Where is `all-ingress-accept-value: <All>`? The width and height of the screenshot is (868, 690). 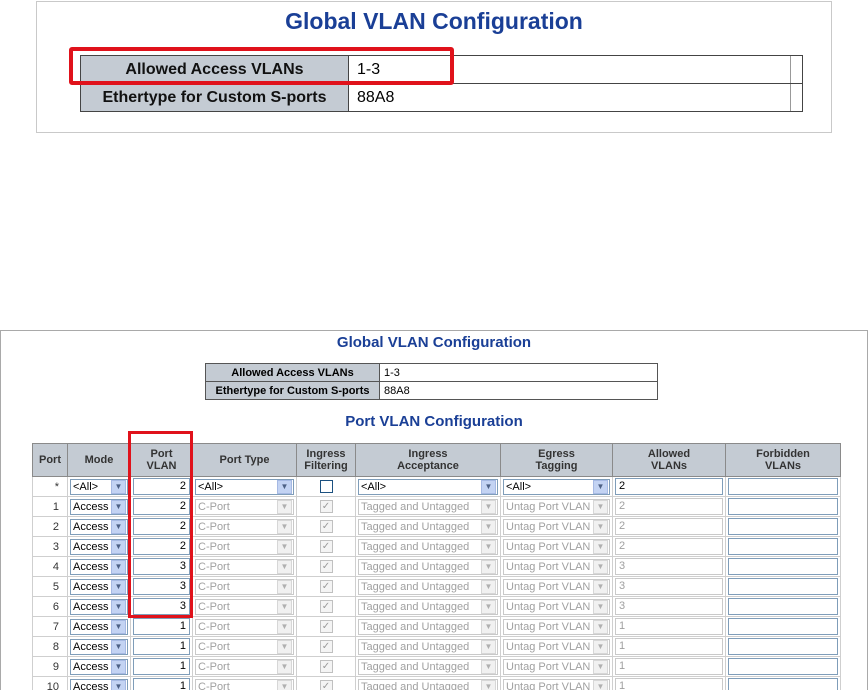
all-ingress-accept-value: <All> is located at coordinates (374, 486).